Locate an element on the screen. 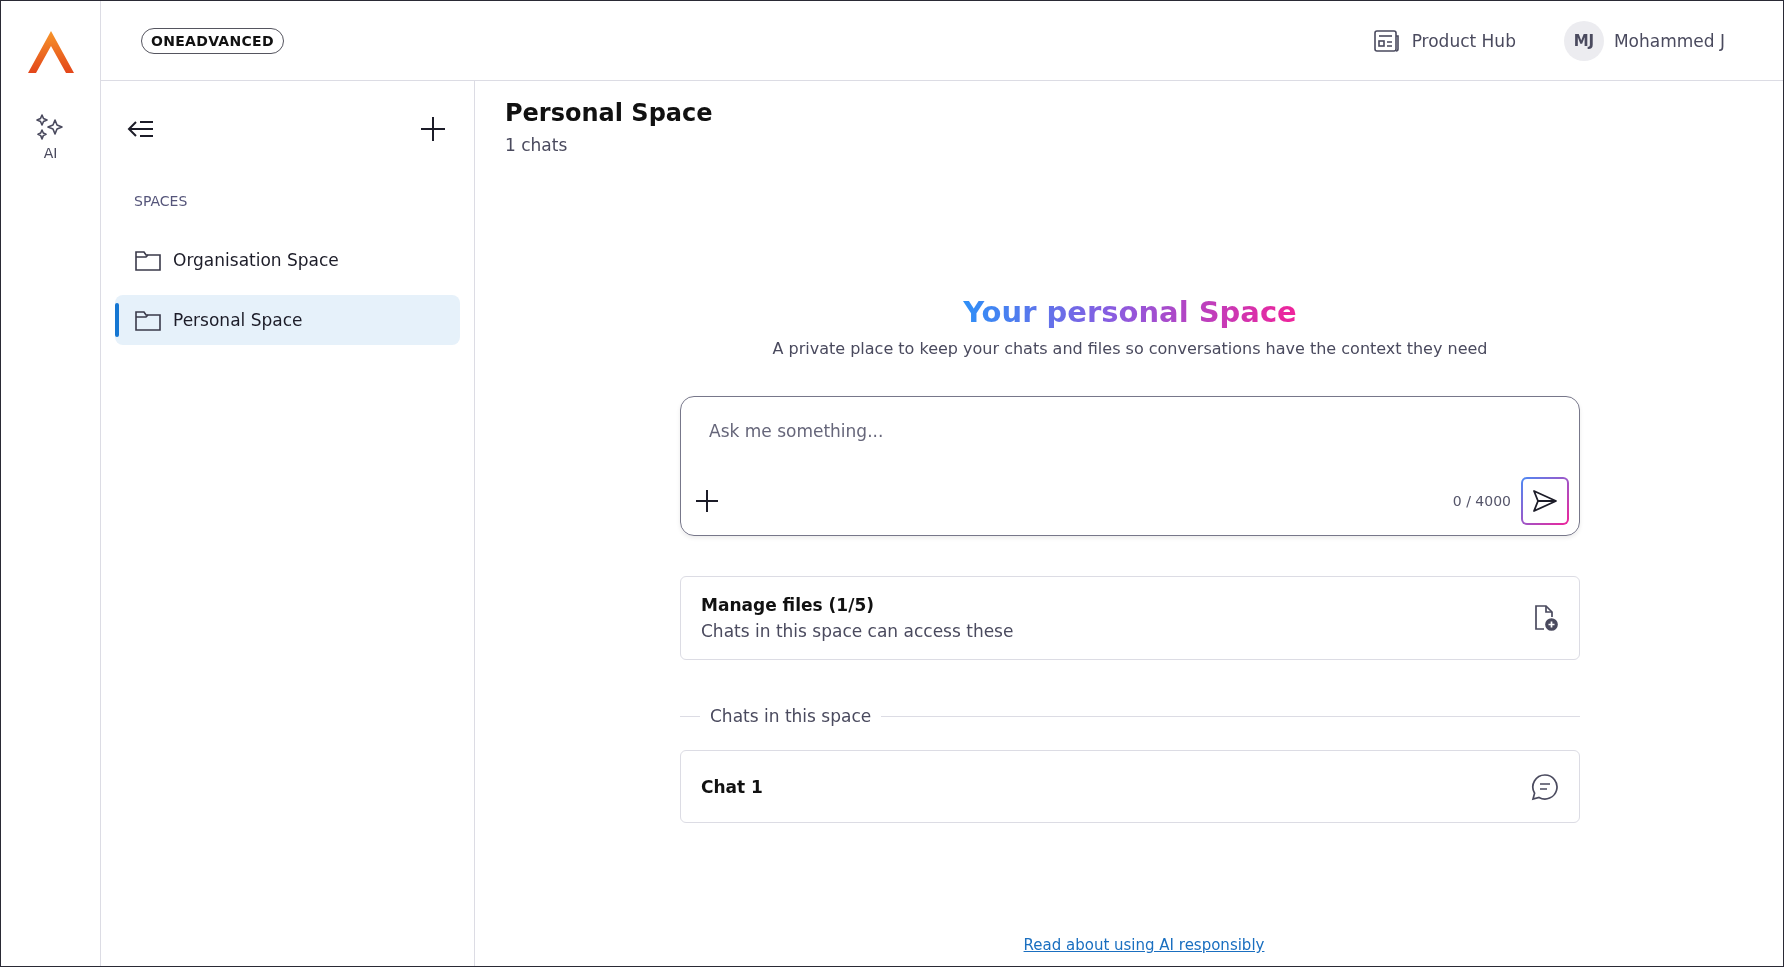 The height and width of the screenshot is (967, 1784). page-title: Personal Space is located at coordinates (609, 113).